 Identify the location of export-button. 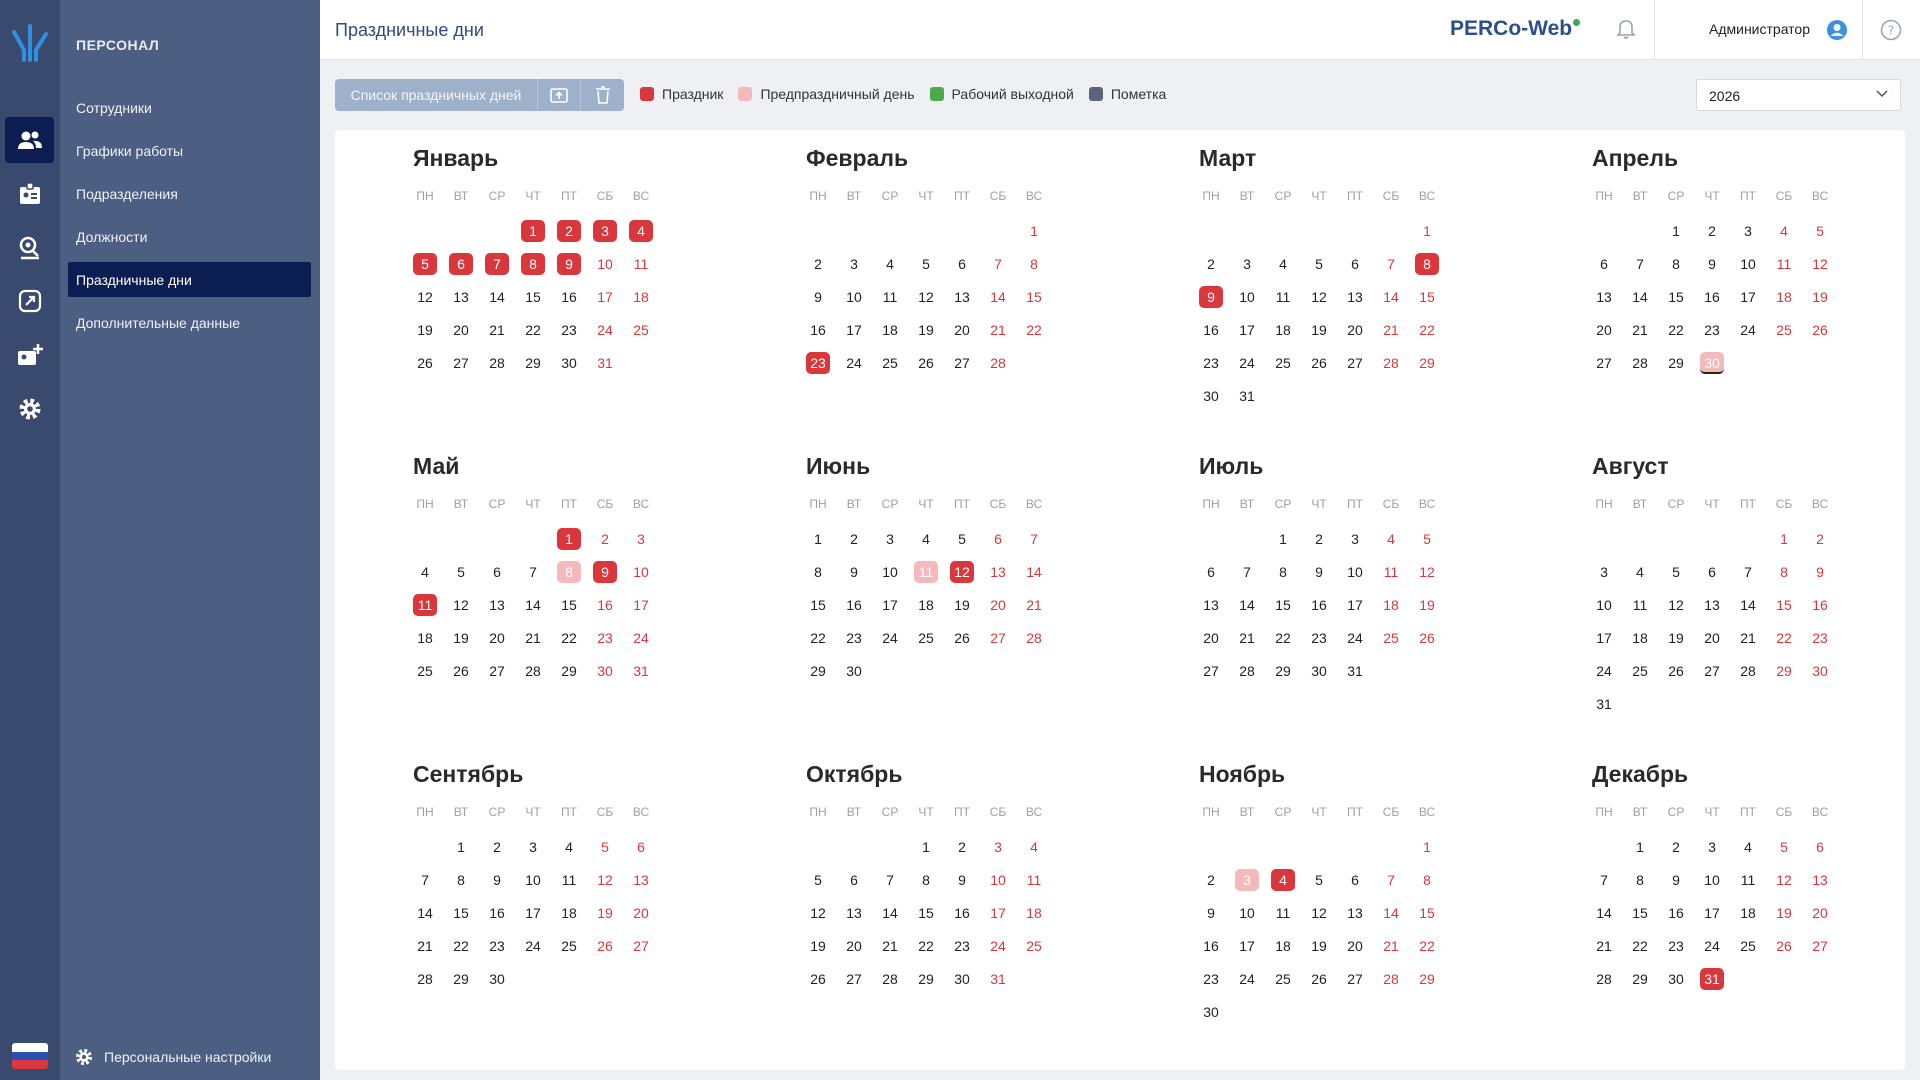
(559, 95).